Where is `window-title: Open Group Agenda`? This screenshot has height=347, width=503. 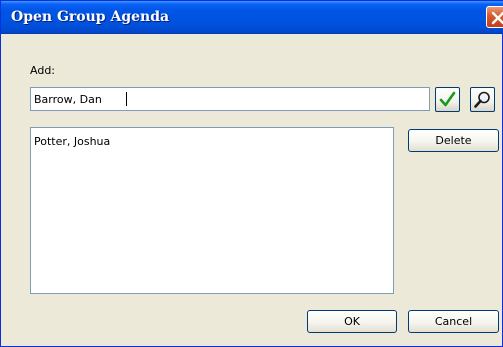
window-title: Open Group Agenda is located at coordinates (90, 17).